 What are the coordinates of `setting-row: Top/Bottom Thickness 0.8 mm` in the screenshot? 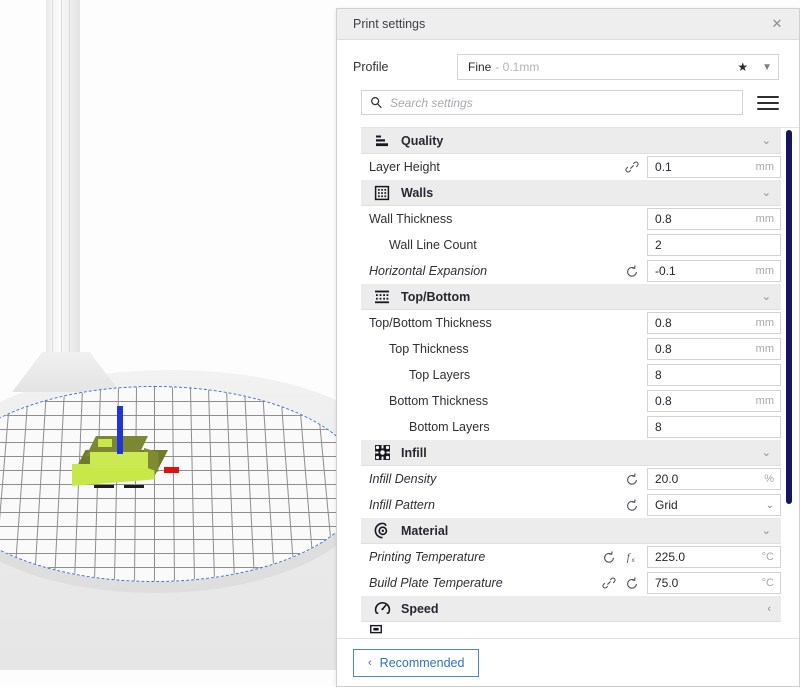 It's located at (571, 323).